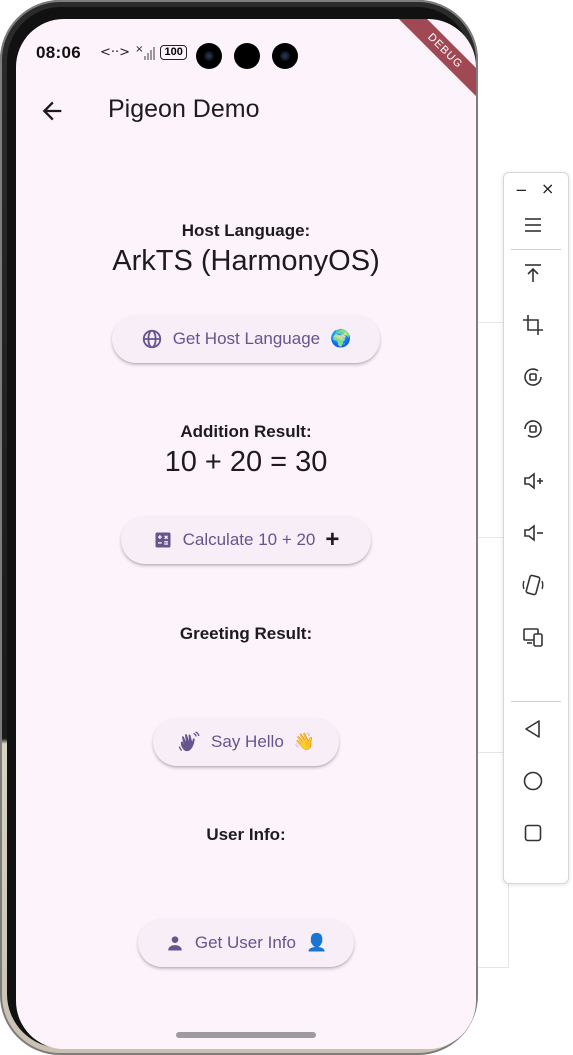  I want to click on shake-icon, so click(533, 585).